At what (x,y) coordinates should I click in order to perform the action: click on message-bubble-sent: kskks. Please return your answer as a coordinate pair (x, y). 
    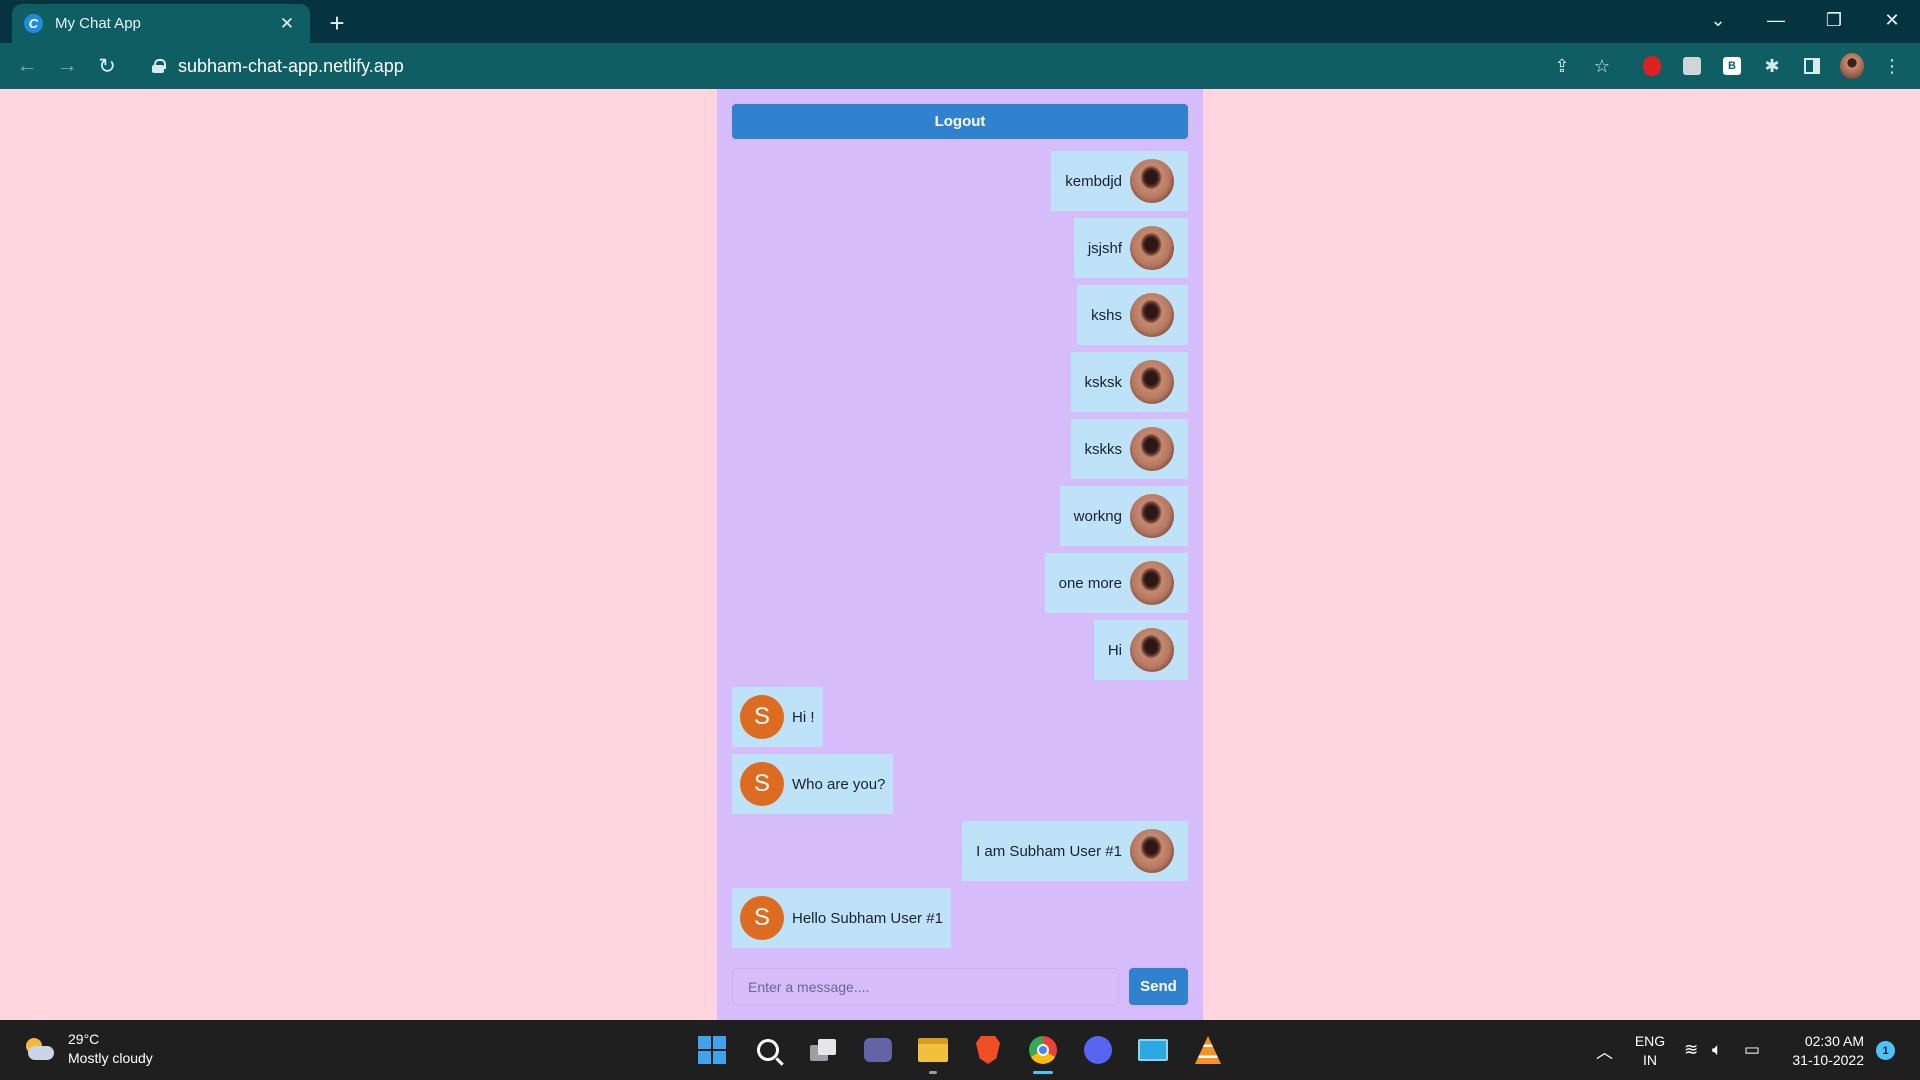
    Looking at the image, I should click on (1129, 449).